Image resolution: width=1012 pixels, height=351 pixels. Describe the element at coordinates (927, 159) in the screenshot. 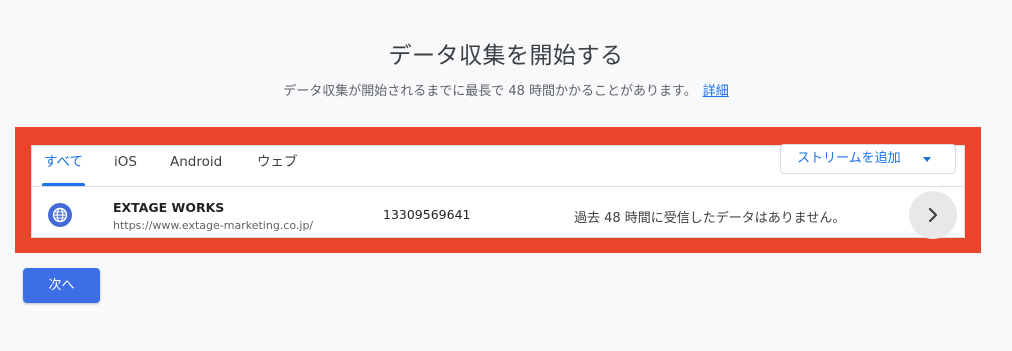

I see `chevron-down-icon` at that location.